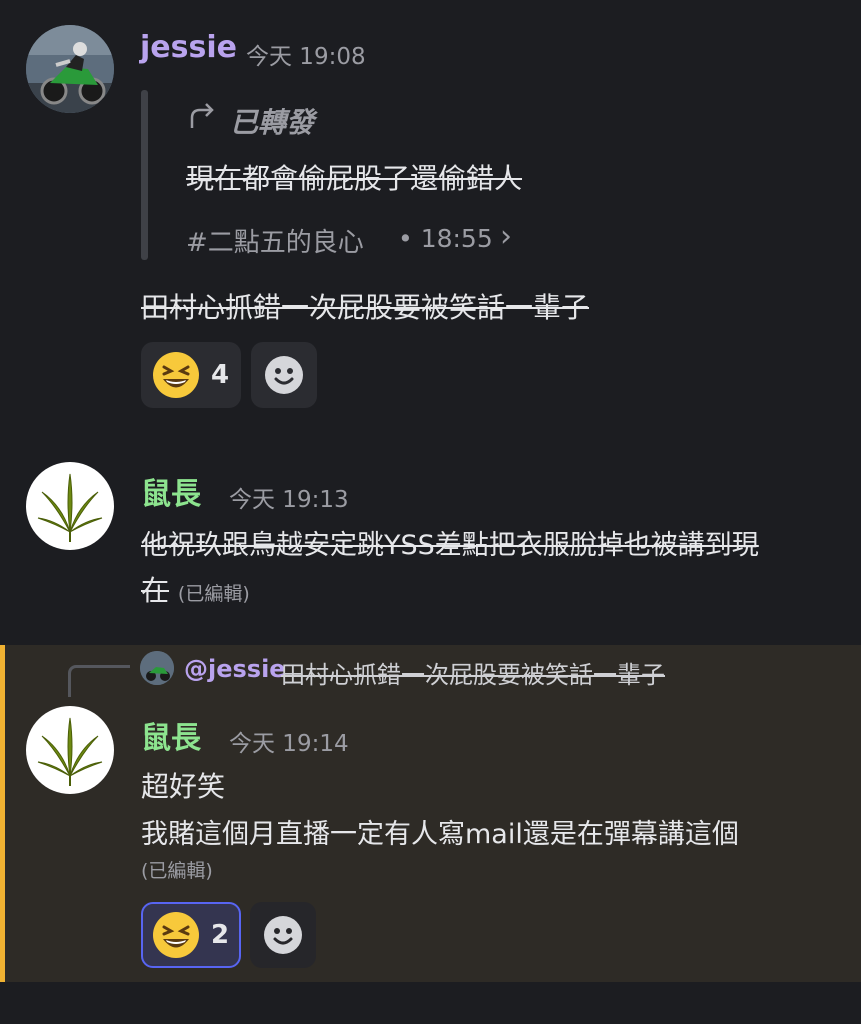  I want to click on timestamp: 今天 19:13, so click(289, 500).